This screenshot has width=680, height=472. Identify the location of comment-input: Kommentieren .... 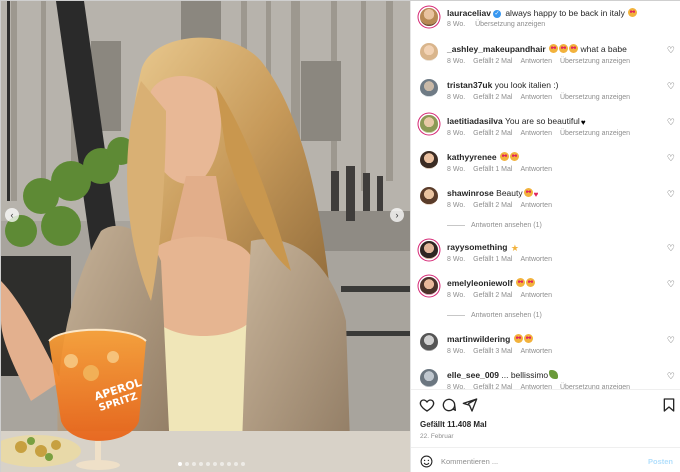
(469, 461).